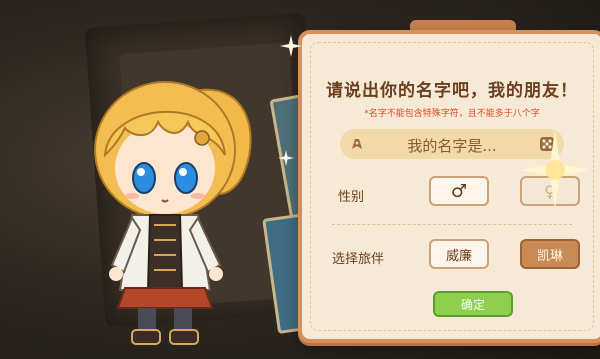 The width and height of the screenshot is (600, 359). I want to click on name-rule-hint: *名字不能包含特殊字符，且不能多于八个字, so click(452, 114).